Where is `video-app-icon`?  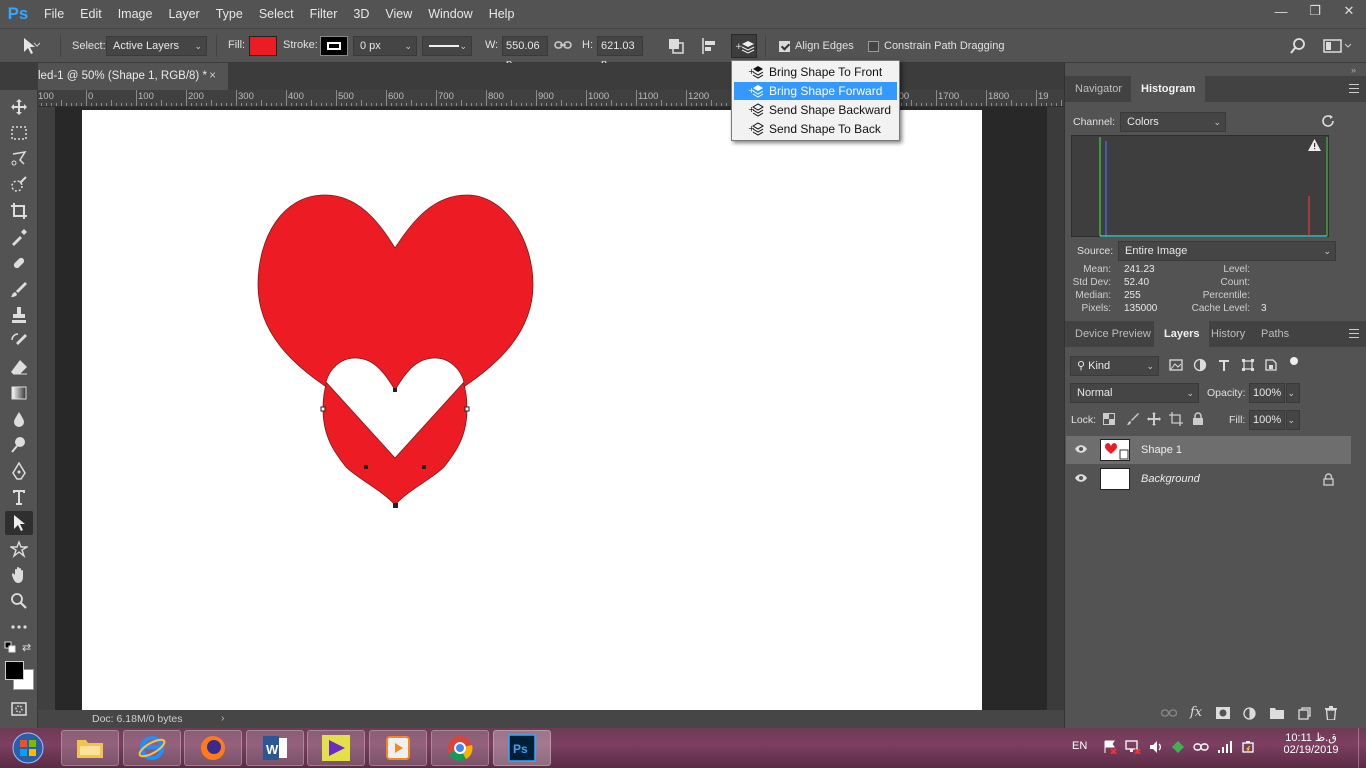 video-app-icon is located at coordinates (398, 748).